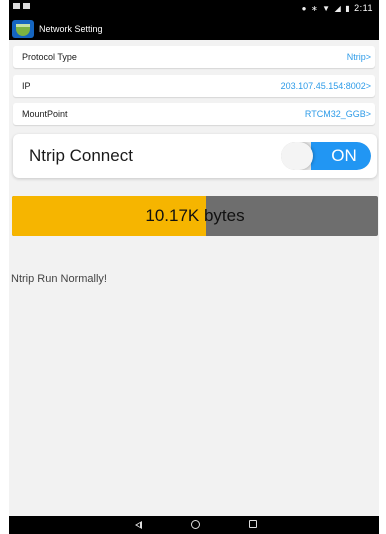 The width and height of the screenshot is (386, 534). I want to click on bluetooth-icon: ∗, so click(314, 8).